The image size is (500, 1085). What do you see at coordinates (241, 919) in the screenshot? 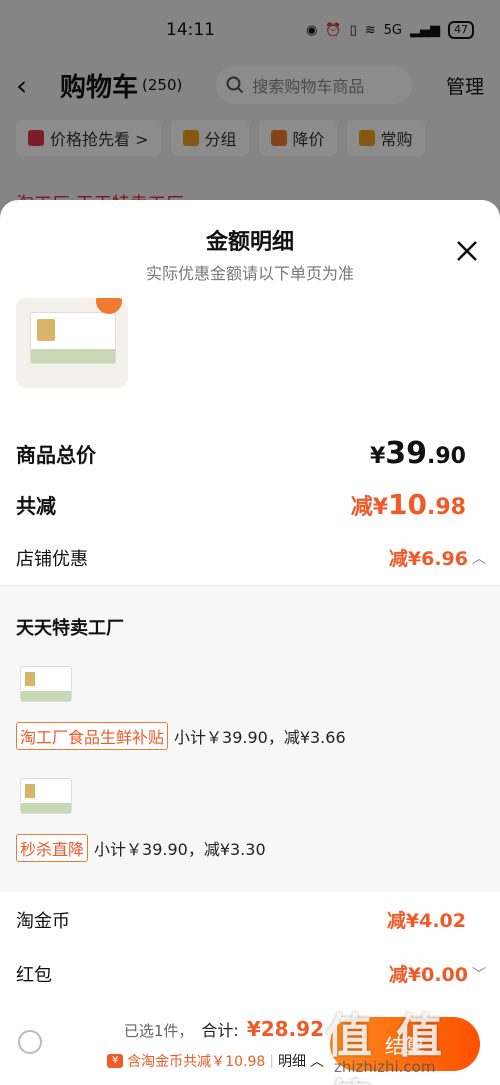
I see `coins-row: 淘金币 减¥4.02` at bounding box center [241, 919].